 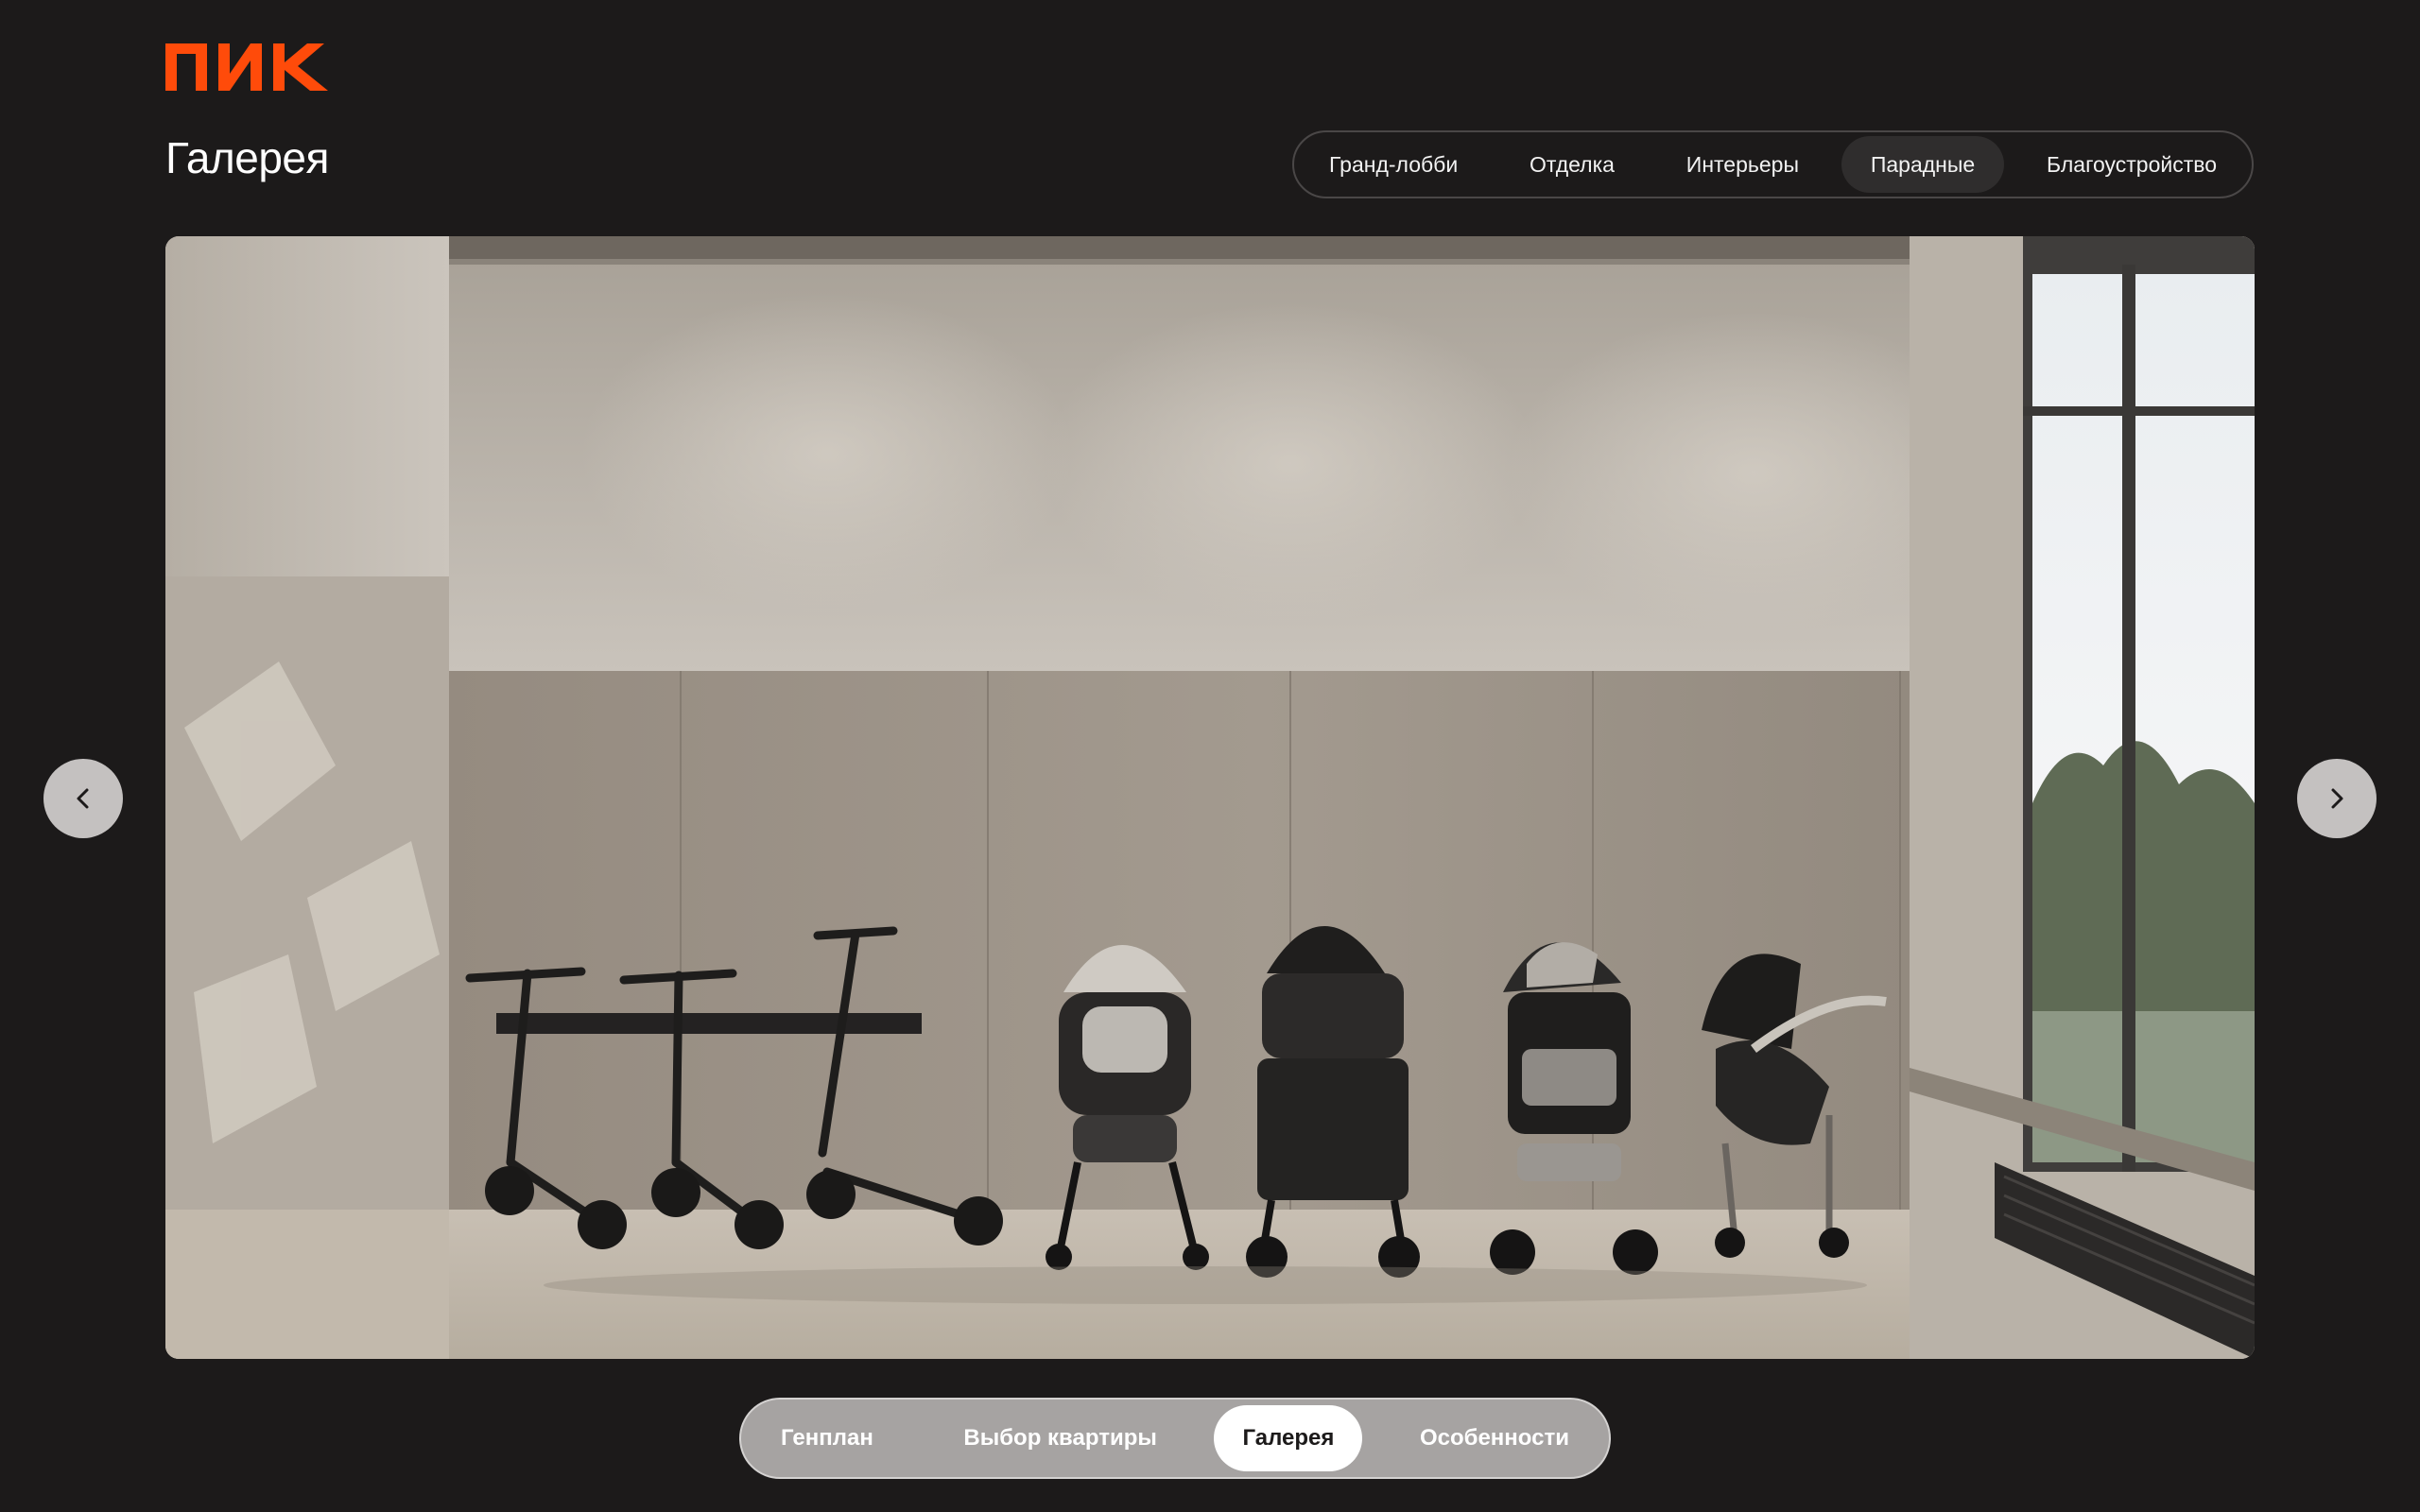 What do you see at coordinates (1743, 164) in the screenshot?
I see `tab-interiors: Интерьеры` at bounding box center [1743, 164].